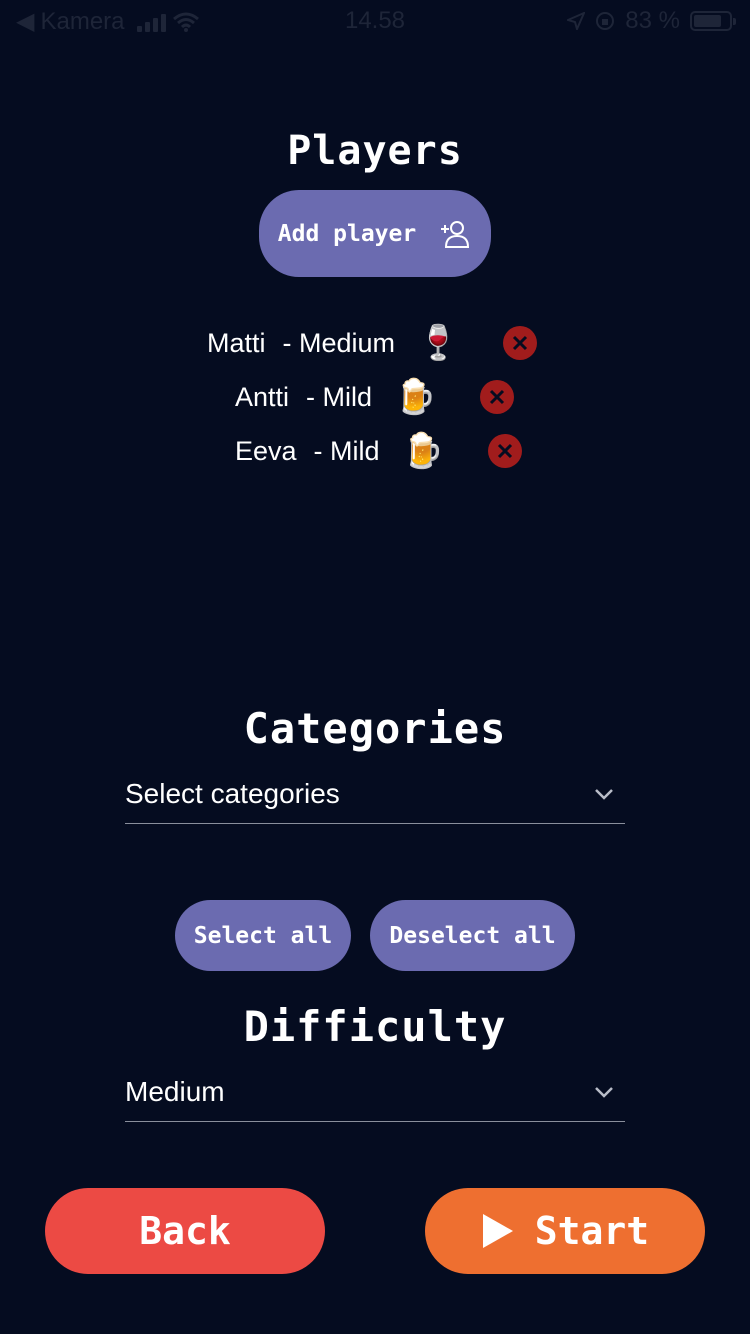  I want to click on wine-icon: 🍷, so click(438, 343).